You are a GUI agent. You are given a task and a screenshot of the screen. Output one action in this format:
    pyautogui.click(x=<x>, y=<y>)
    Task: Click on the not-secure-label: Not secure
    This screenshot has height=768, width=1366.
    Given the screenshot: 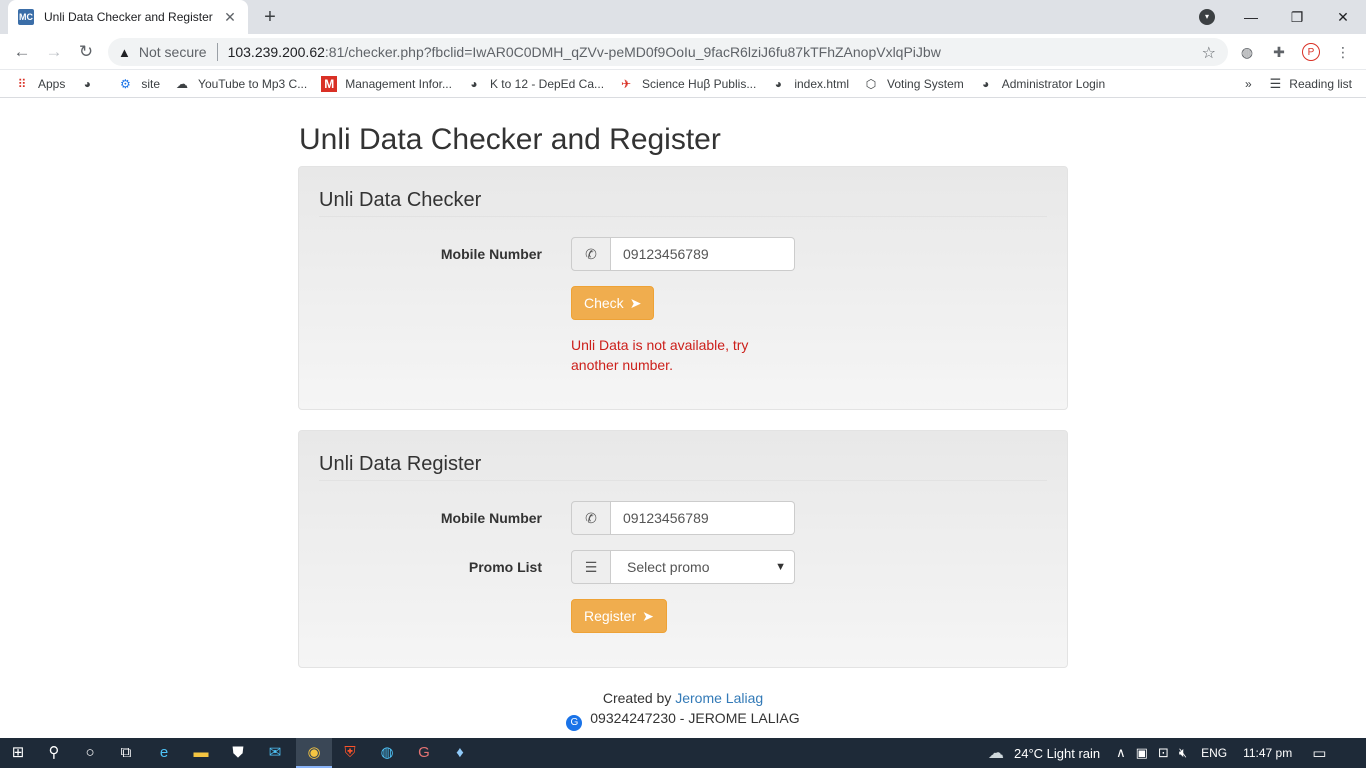 What is the action you would take?
    pyautogui.click(x=173, y=52)
    